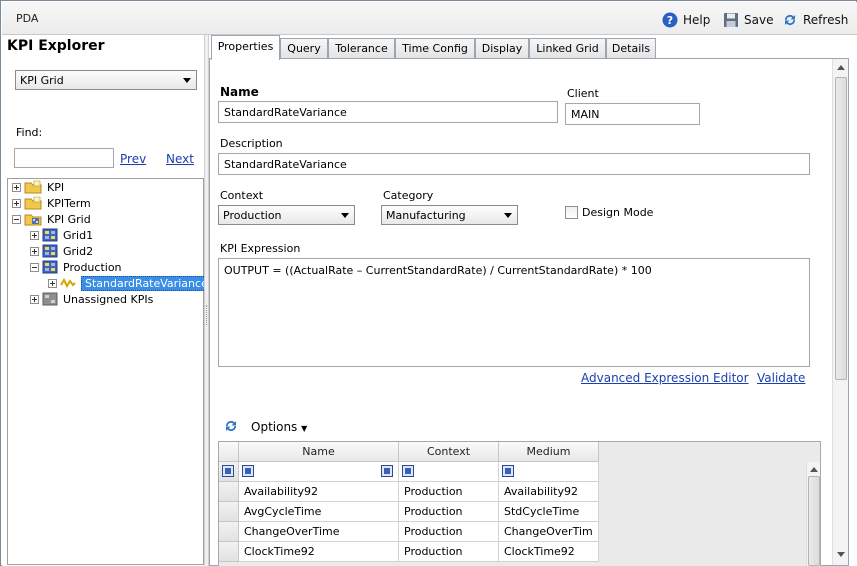 This screenshot has width=857, height=566. Describe the element at coordinates (38, 187) in the screenshot. I see `tree-node-kpi: KPI` at that location.